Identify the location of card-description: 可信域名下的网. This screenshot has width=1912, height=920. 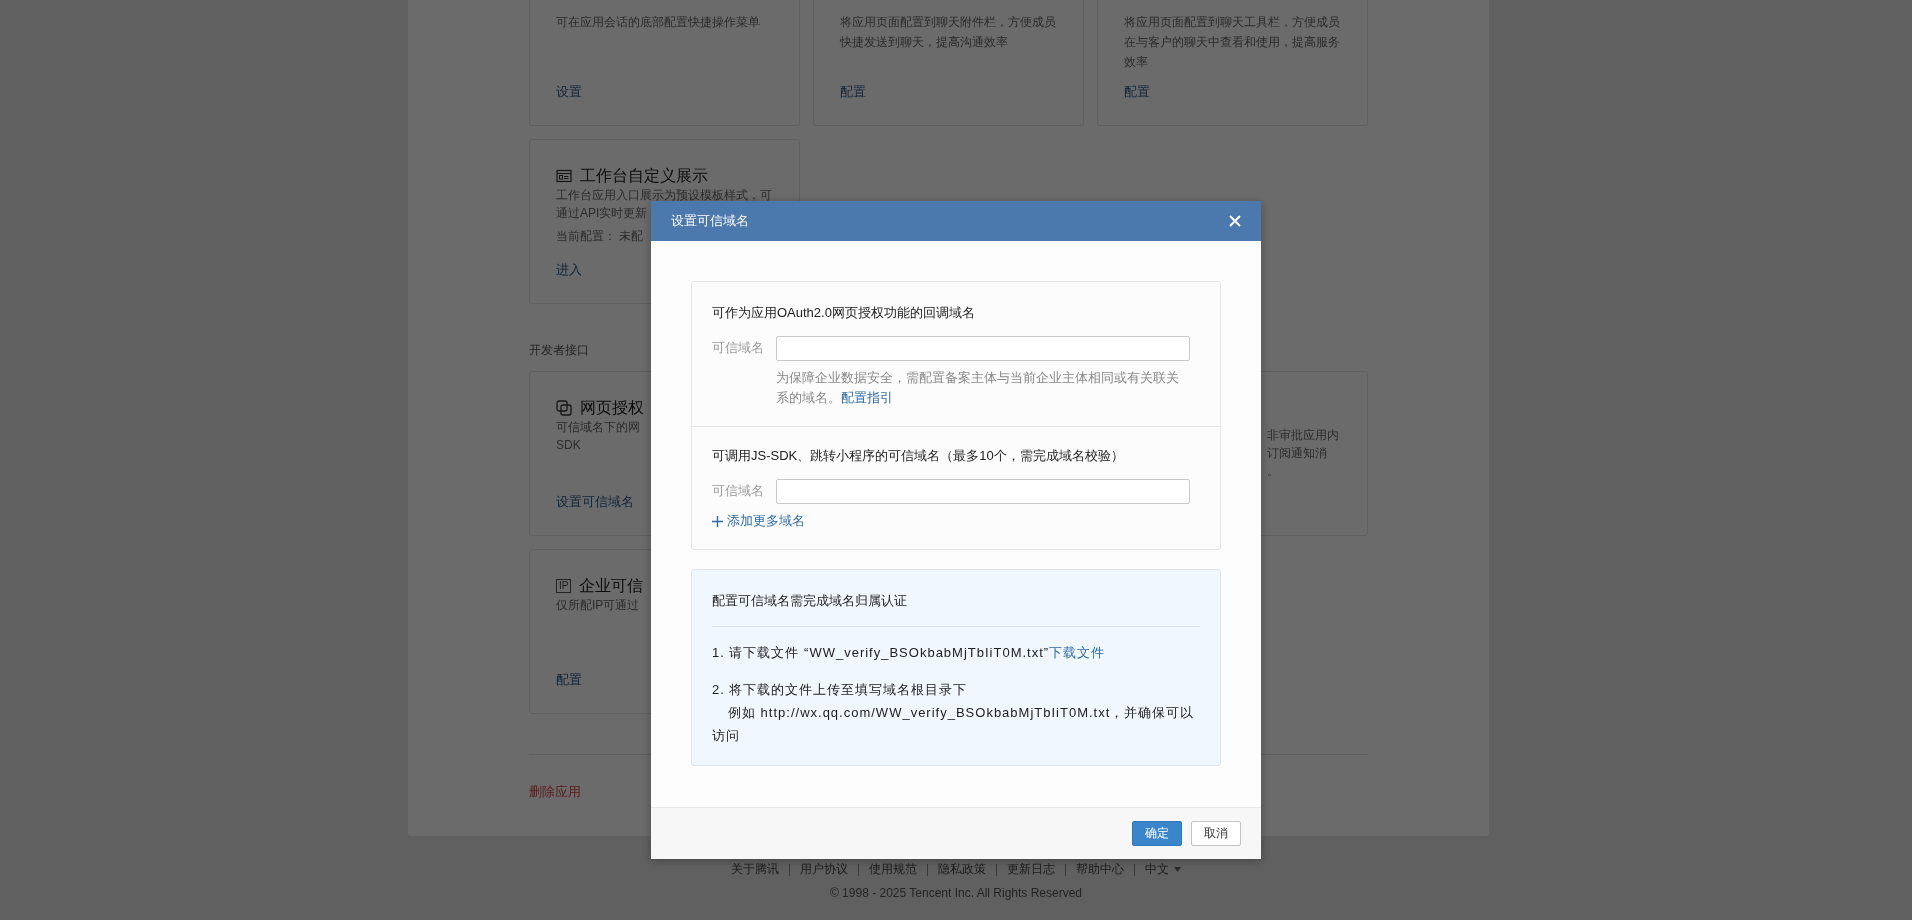
(598, 427).